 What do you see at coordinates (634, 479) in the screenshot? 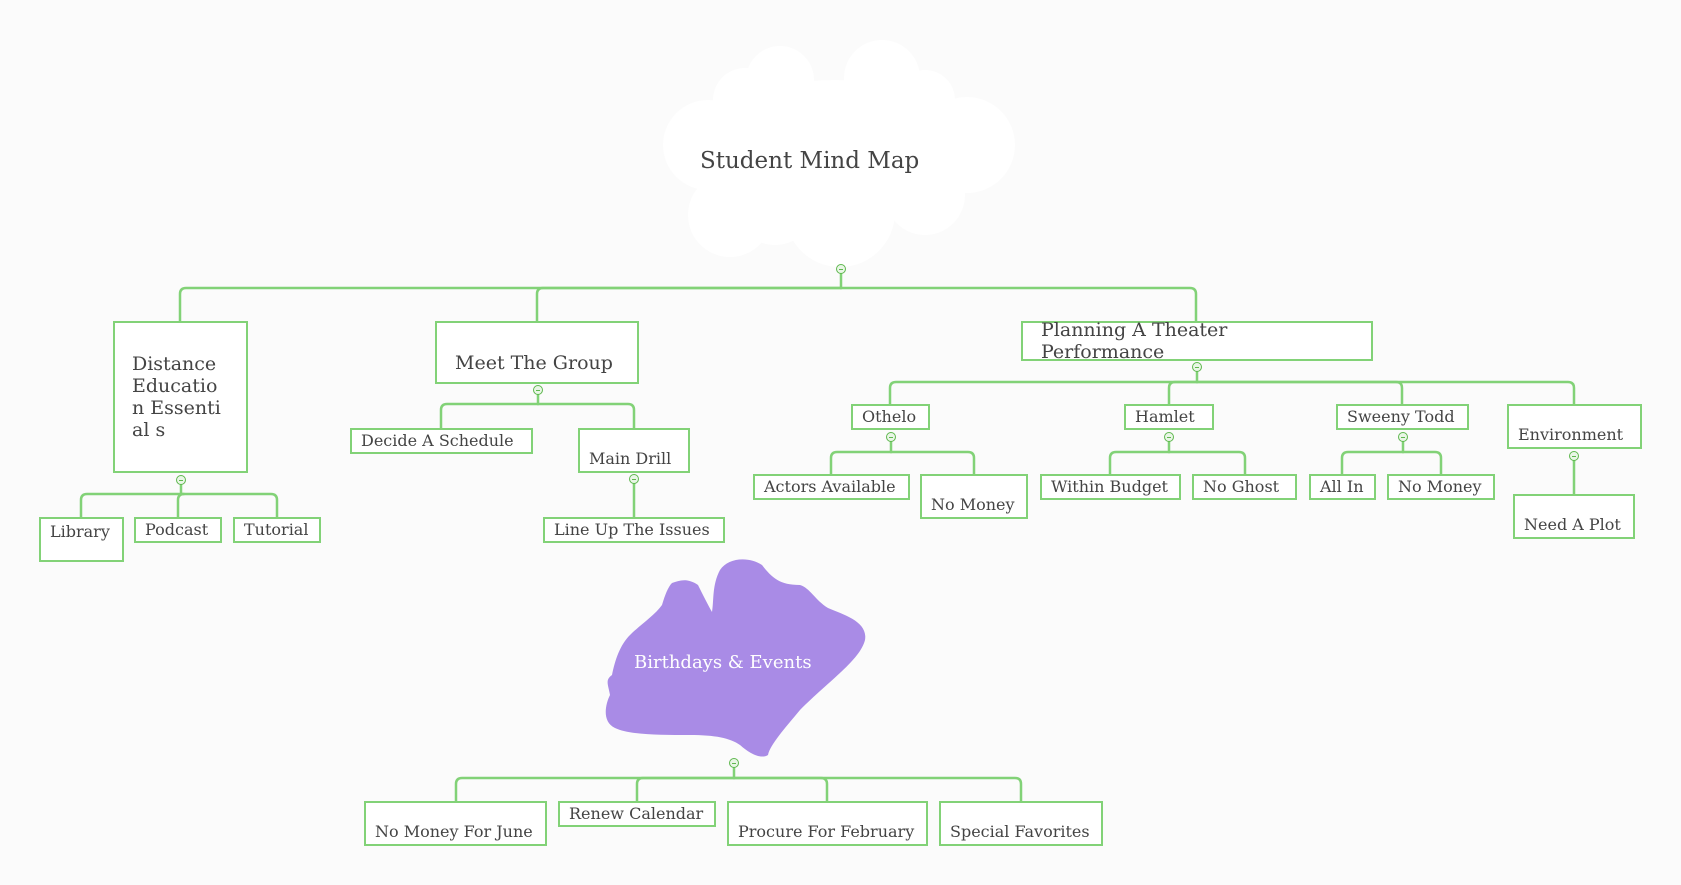
I see `collapse-toggle-main-drill` at bounding box center [634, 479].